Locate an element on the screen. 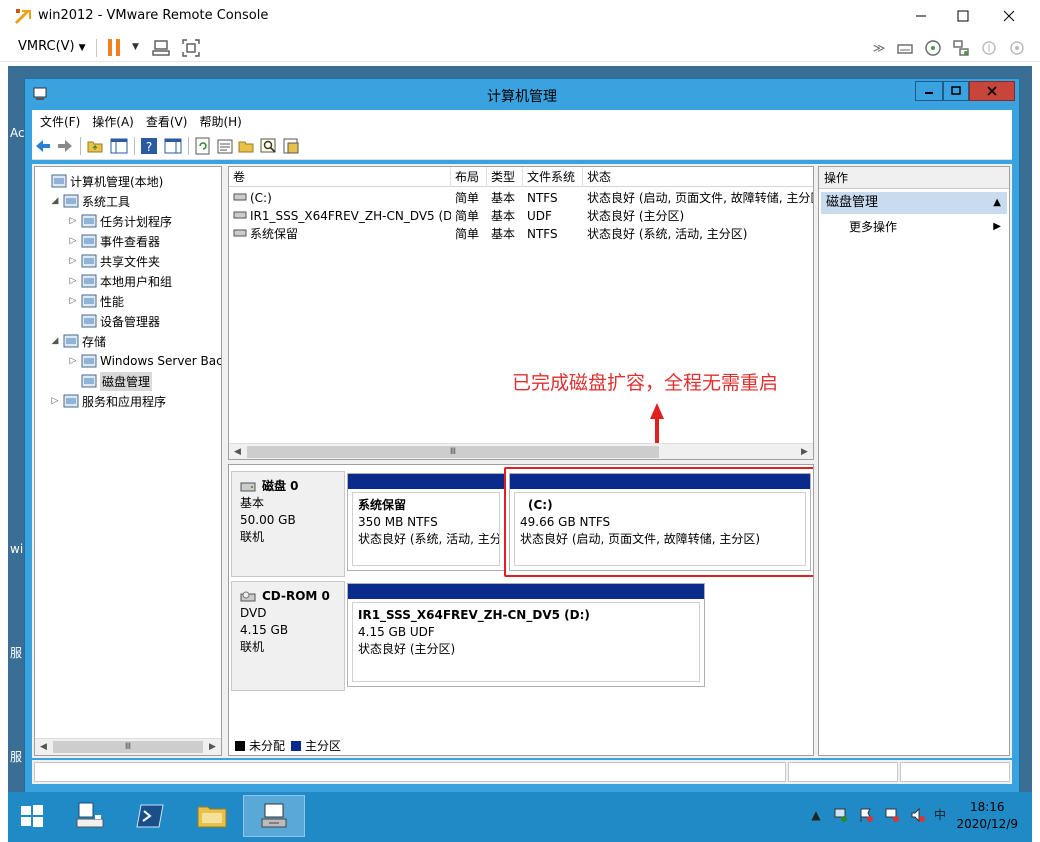 The width and height of the screenshot is (1040, 842). taskbar-file-explorer is located at coordinates (212, 816).